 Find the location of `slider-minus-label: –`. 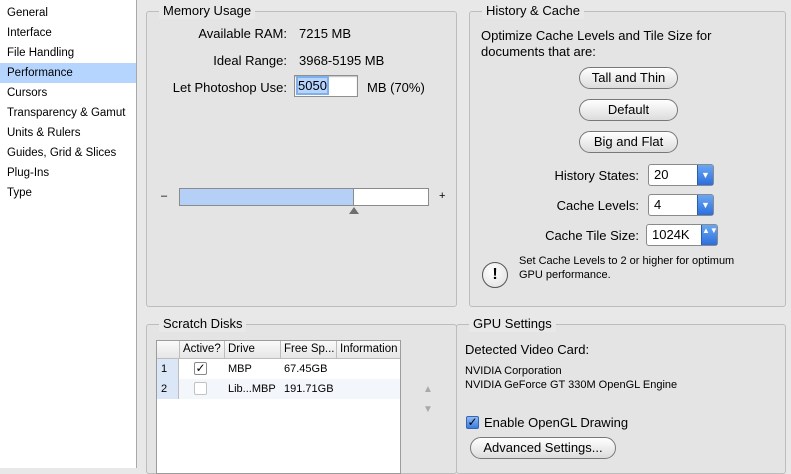

slider-minus-label: – is located at coordinates (164, 196).